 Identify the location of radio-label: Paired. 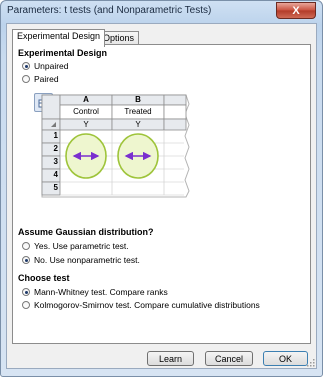
(46, 79).